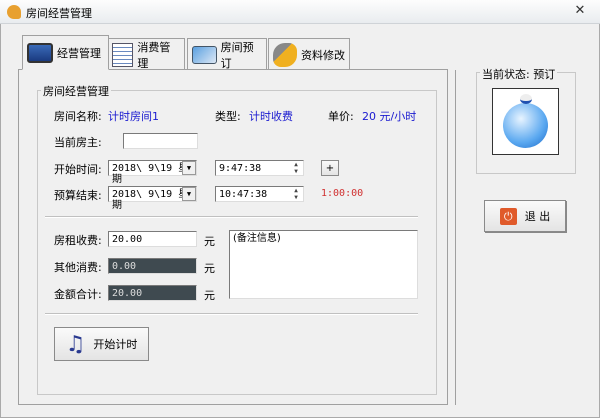 The height and width of the screenshot is (418, 600). What do you see at coordinates (285, 54) in the screenshot?
I see `wrench-icon` at bounding box center [285, 54].